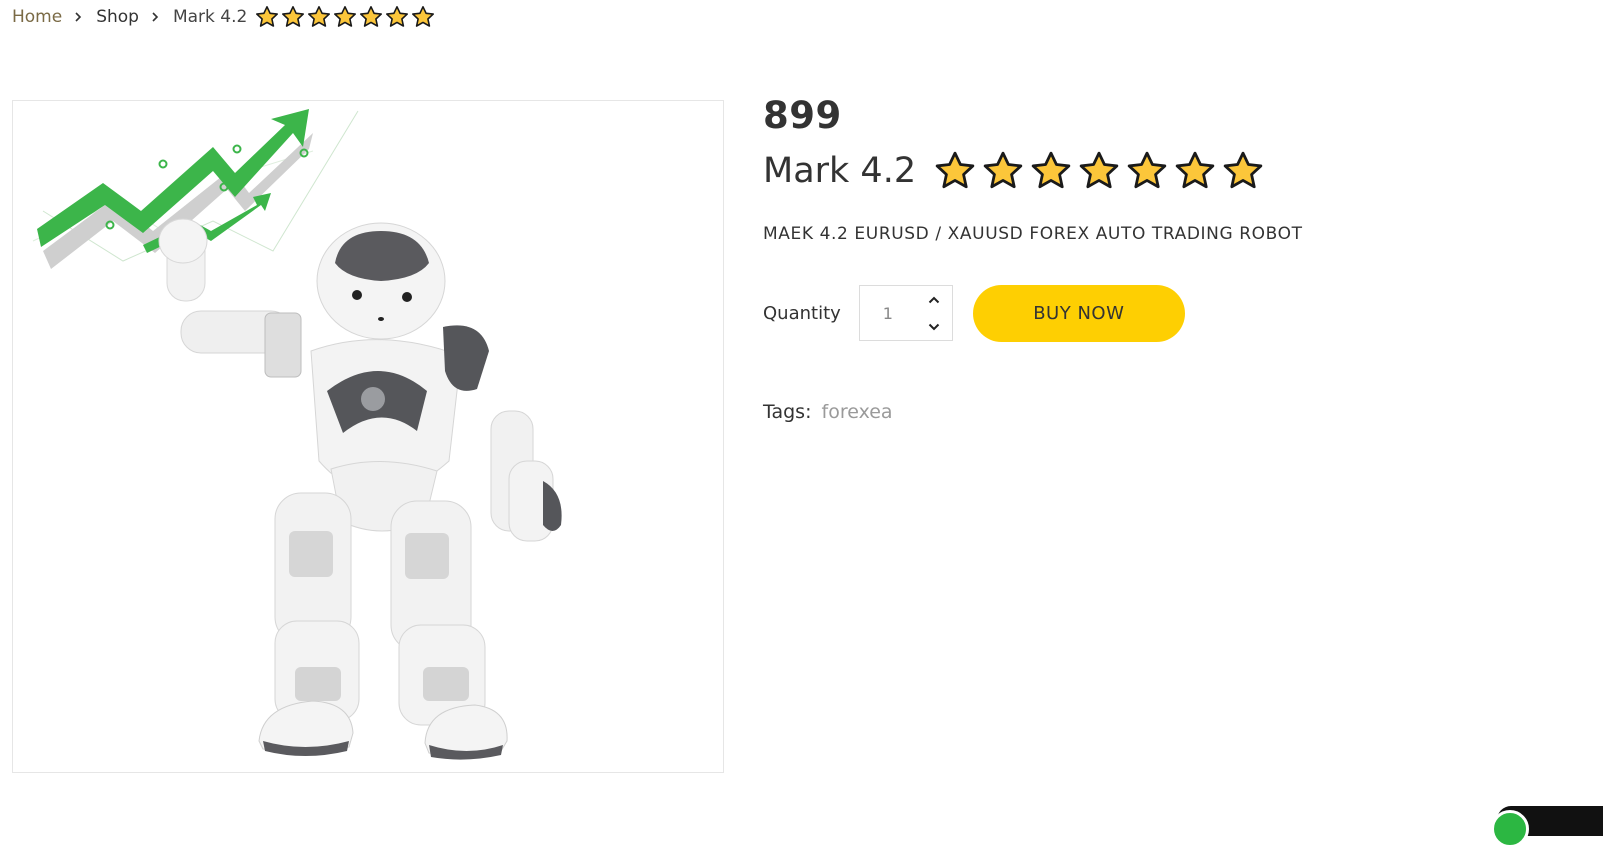  I want to click on quantity-increase-button, so click(934, 299).